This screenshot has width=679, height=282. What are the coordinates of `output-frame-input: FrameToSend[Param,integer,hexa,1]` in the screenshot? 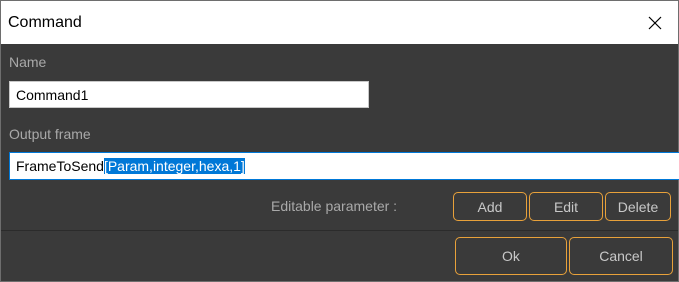 It's located at (344, 166).